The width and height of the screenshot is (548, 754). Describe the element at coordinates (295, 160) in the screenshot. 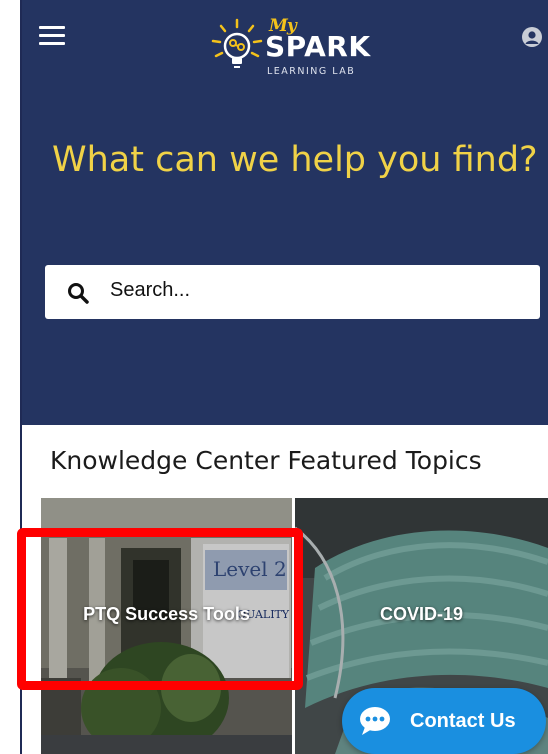

I see `hero-headline: What can we help you find?` at that location.